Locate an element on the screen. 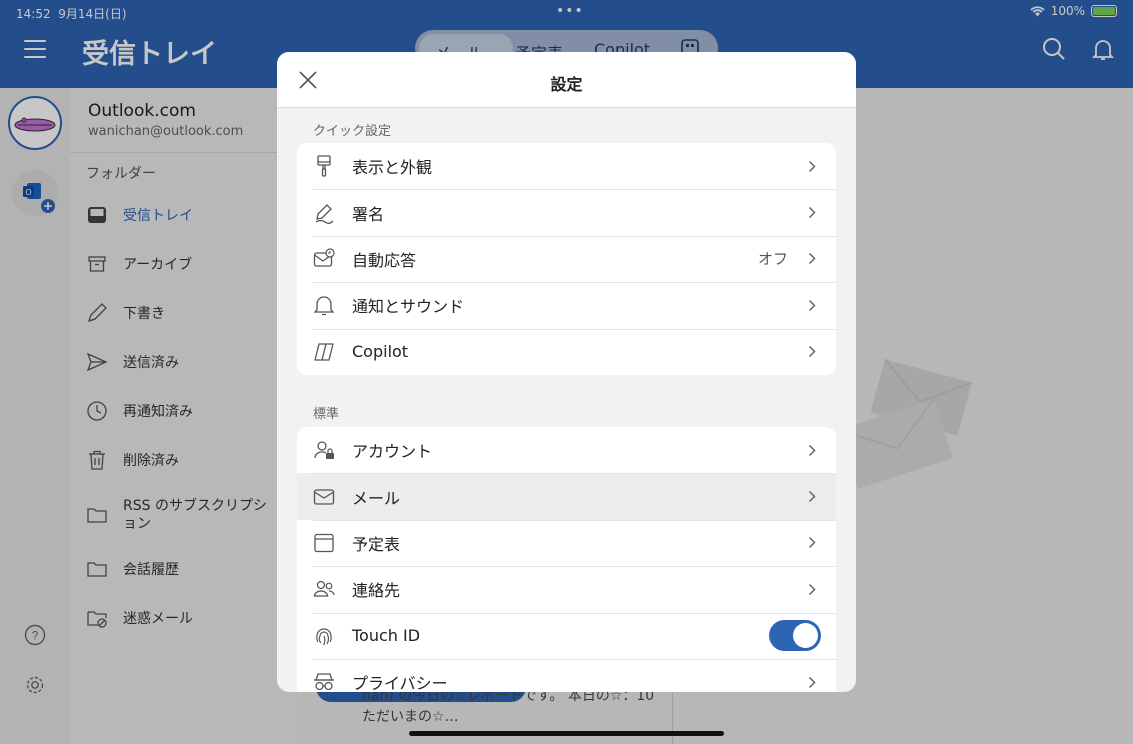  modal-header: 設定 is located at coordinates (566, 80).